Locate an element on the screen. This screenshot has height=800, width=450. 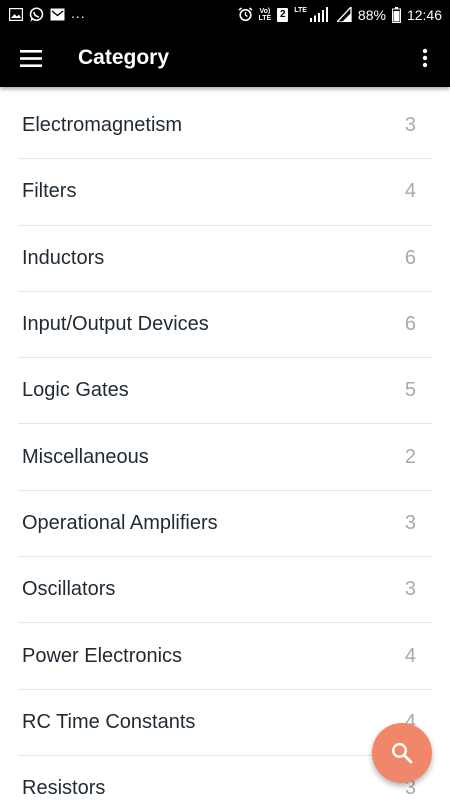
list-item-inductors: Inductors 6 is located at coordinates (225, 259).